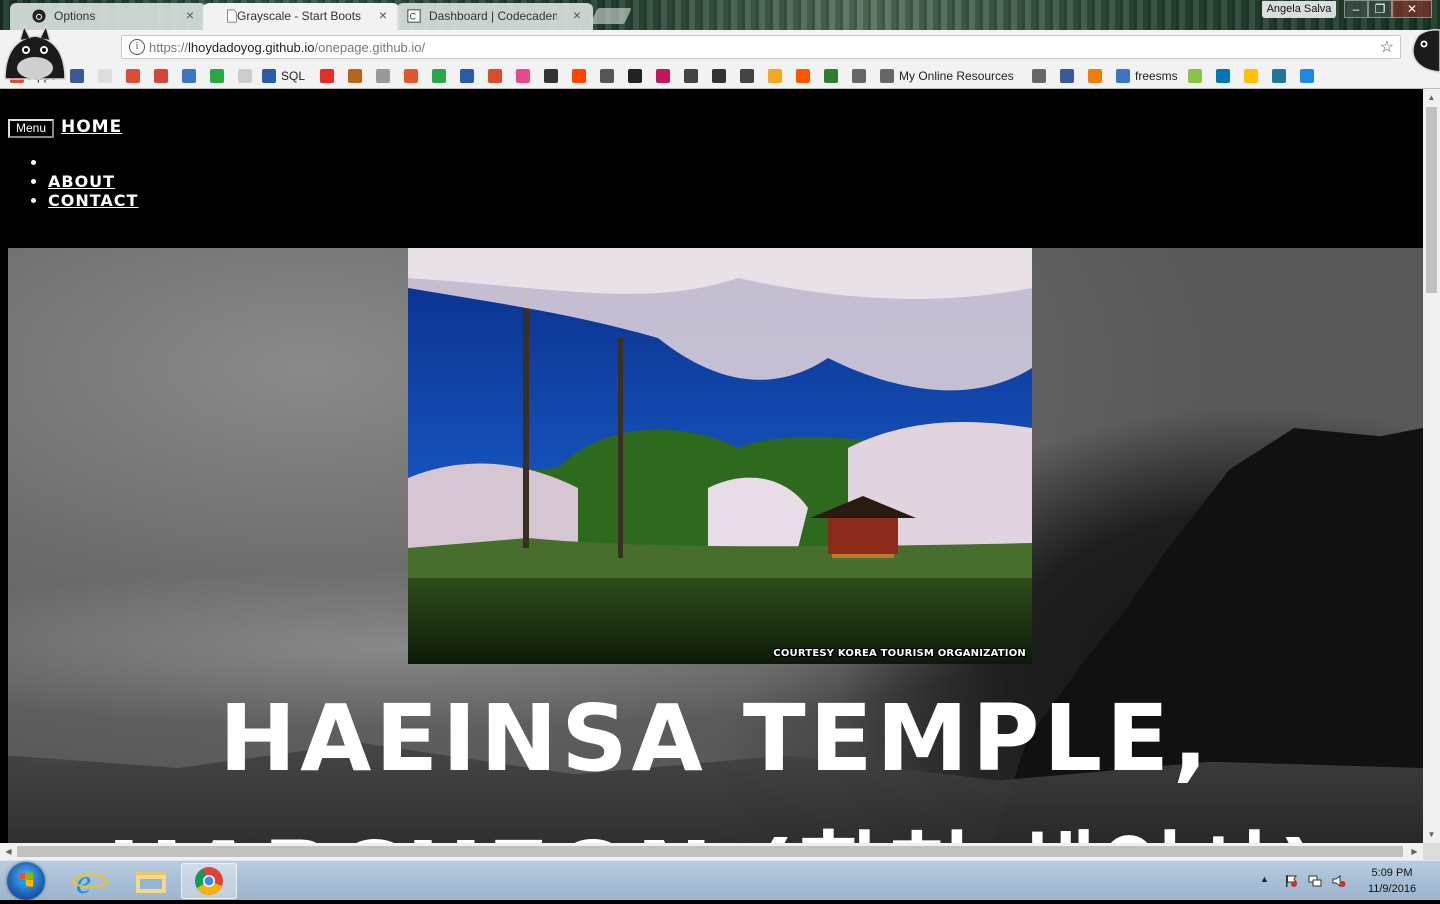  Describe the element at coordinates (1291, 881) in the screenshot. I see `action-center-flag-icon` at that location.